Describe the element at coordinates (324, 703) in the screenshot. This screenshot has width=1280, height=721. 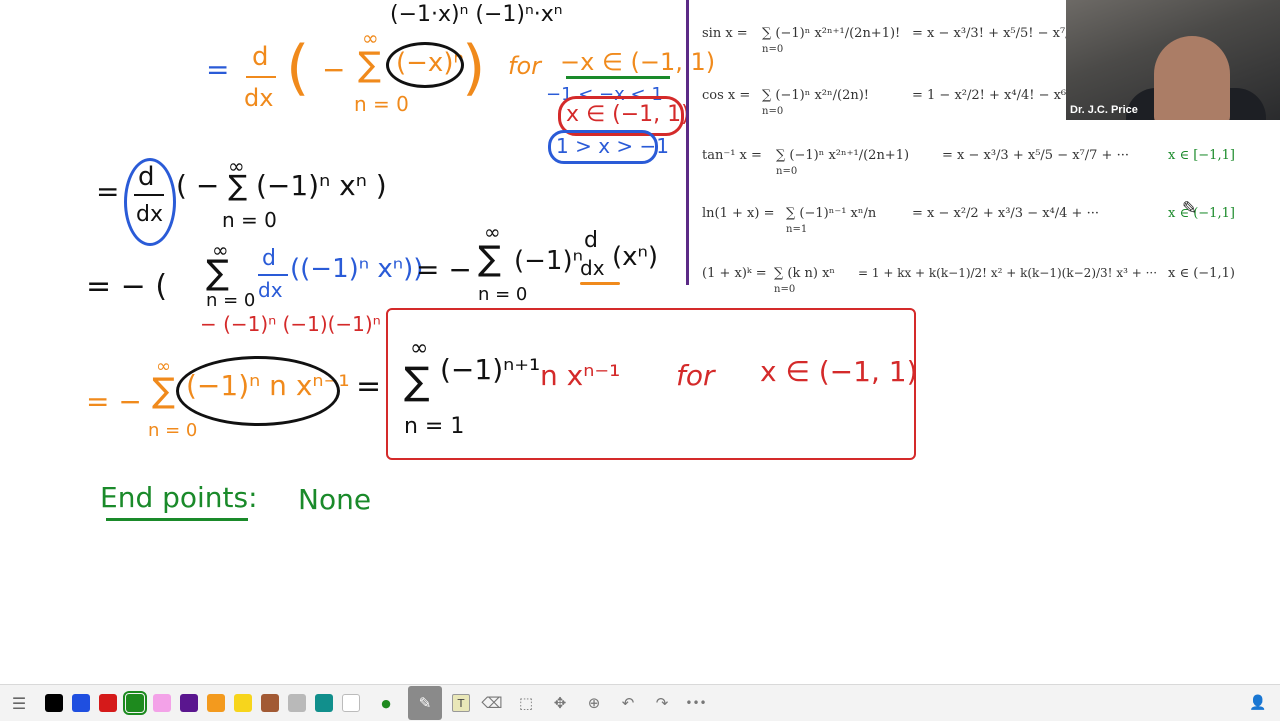
I see `color-swatch-teal` at that location.